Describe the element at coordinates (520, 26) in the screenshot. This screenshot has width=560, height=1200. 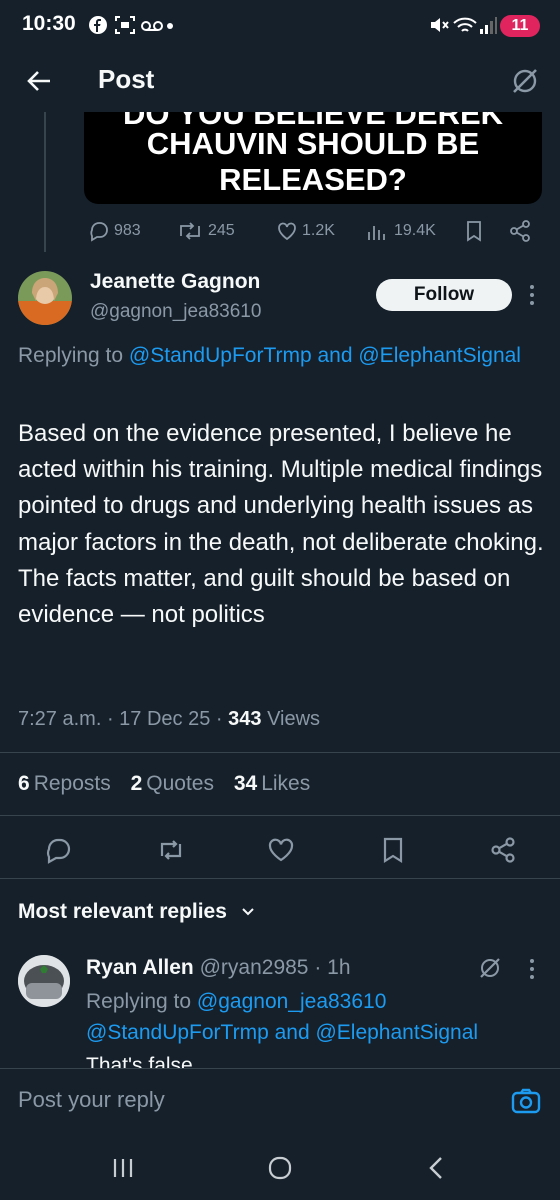
I see `battery-indicator: 11` at that location.